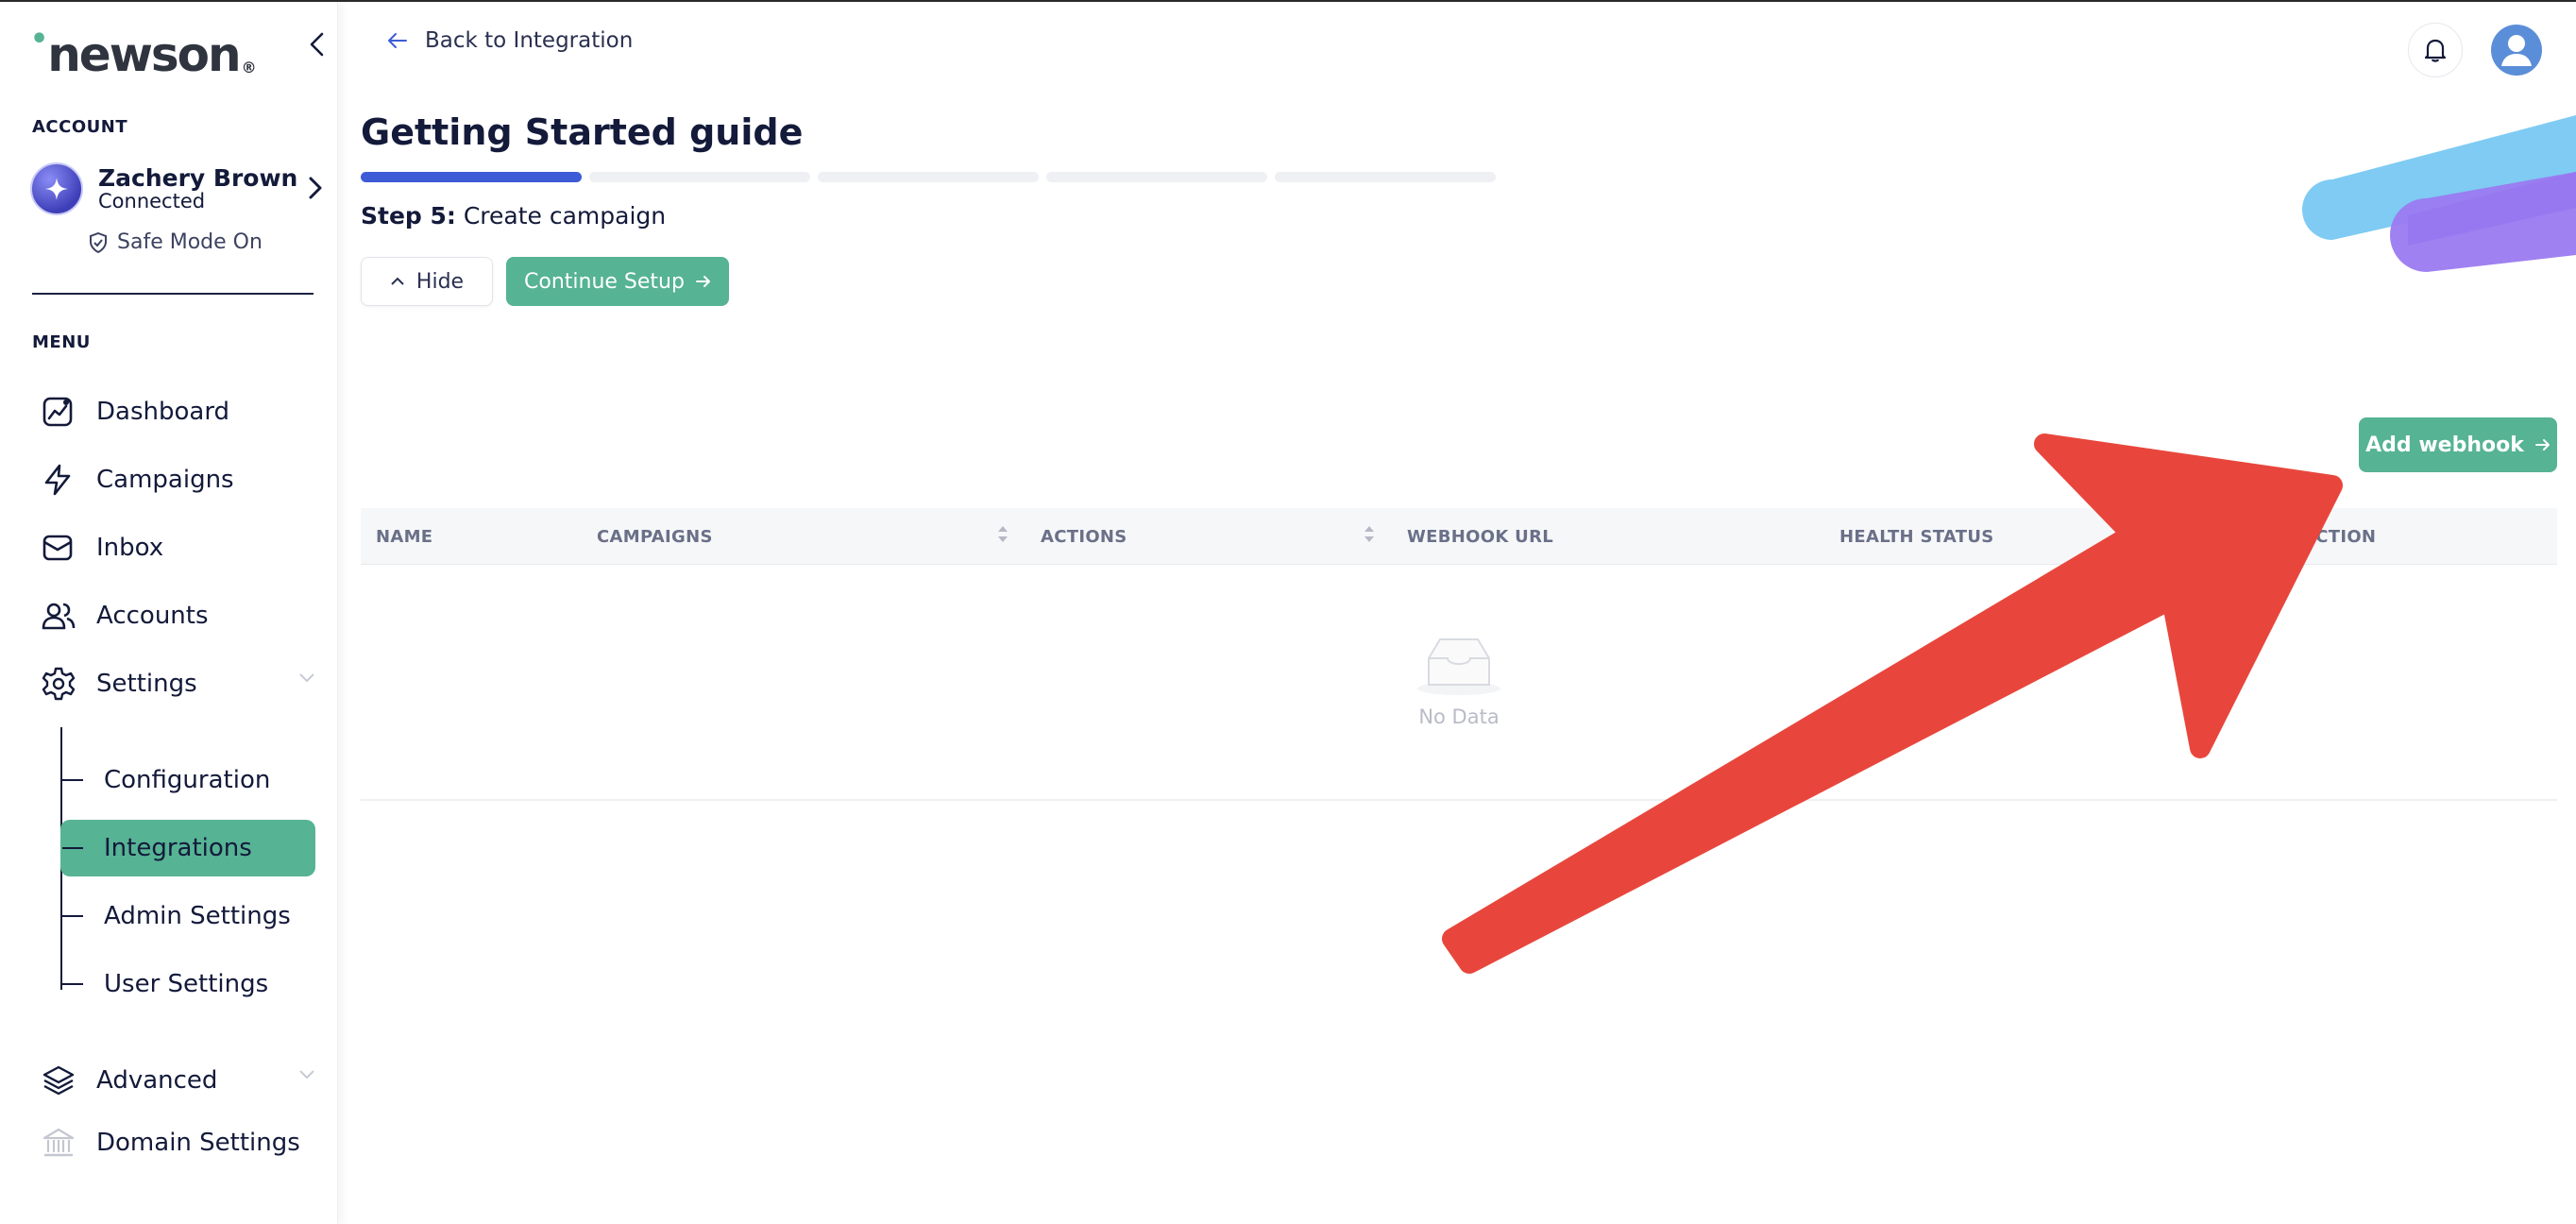 The width and height of the screenshot is (2576, 1224). Describe the element at coordinates (143, 52) in the screenshot. I see `brand-logo: •newson ®` at that location.